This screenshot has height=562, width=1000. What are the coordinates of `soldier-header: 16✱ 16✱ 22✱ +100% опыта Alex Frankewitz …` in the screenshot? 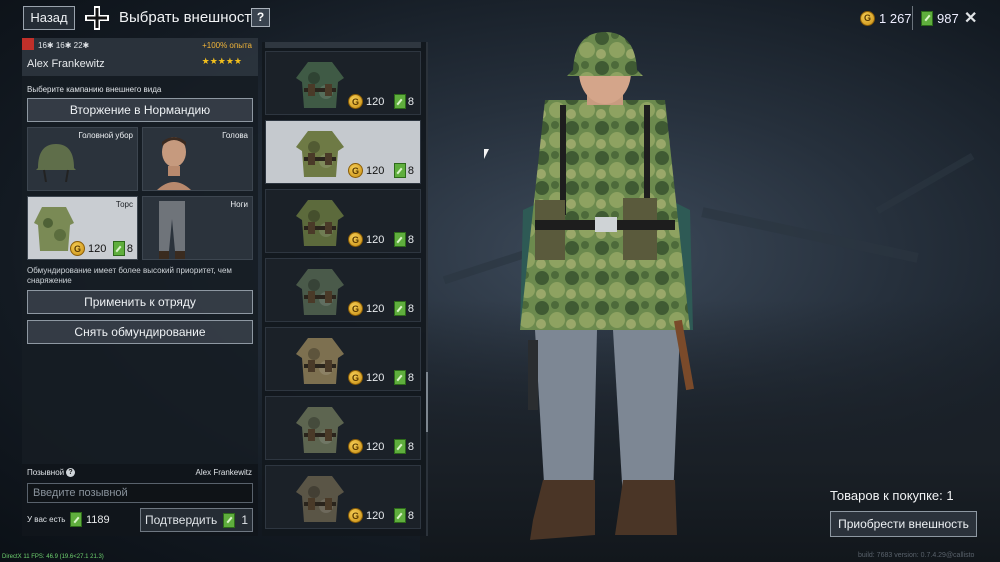 It's located at (140, 57).